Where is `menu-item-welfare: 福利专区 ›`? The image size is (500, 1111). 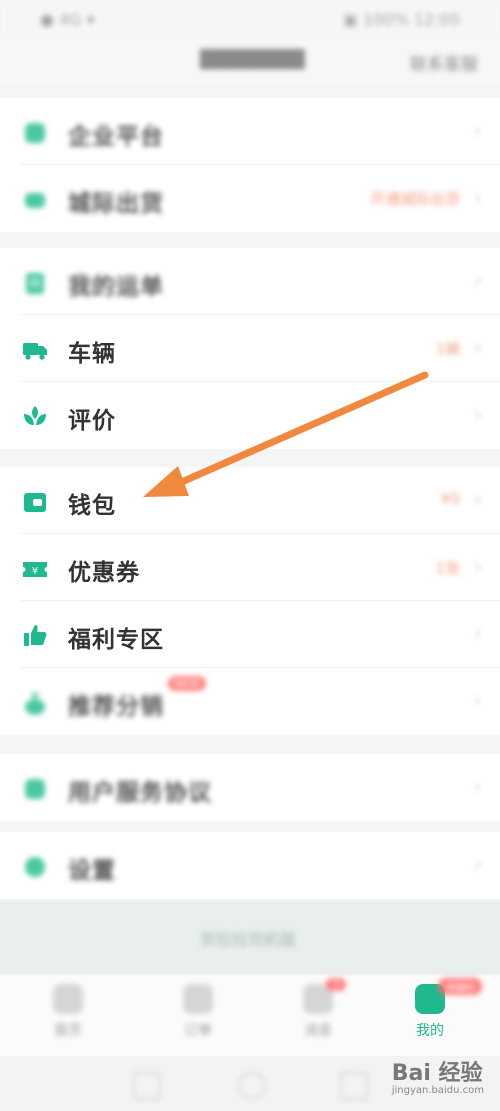
menu-item-welfare: 福利专区 › is located at coordinates (250, 634).